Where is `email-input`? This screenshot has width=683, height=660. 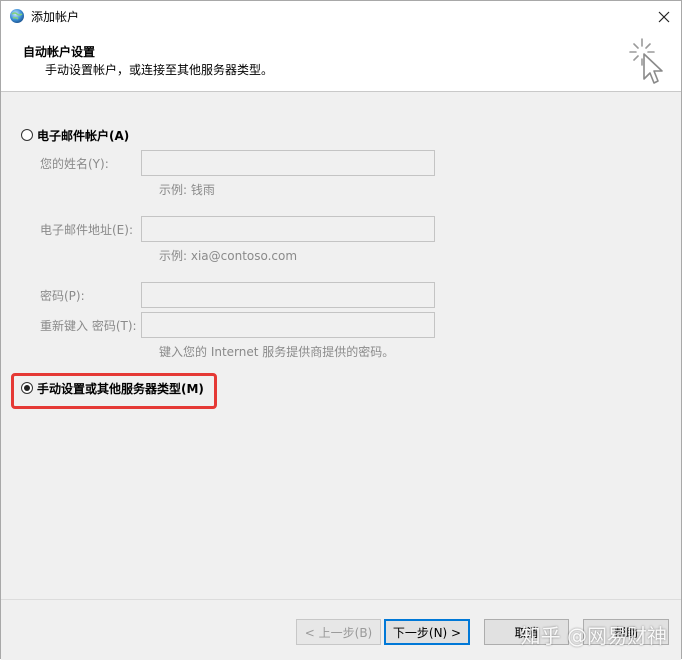
email-input is located at coordinates (288, 229).